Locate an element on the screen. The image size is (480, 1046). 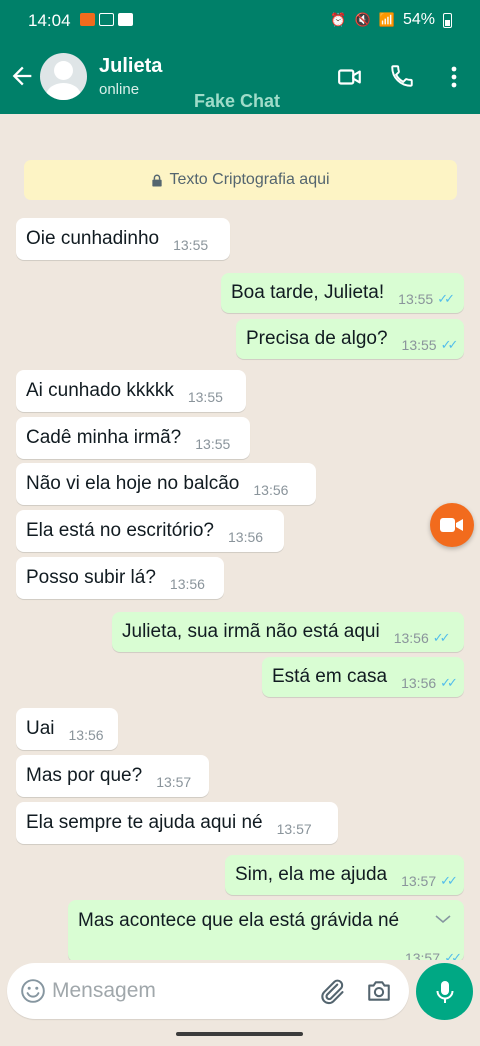
voice-message-button is located at coordinates (444, 991).